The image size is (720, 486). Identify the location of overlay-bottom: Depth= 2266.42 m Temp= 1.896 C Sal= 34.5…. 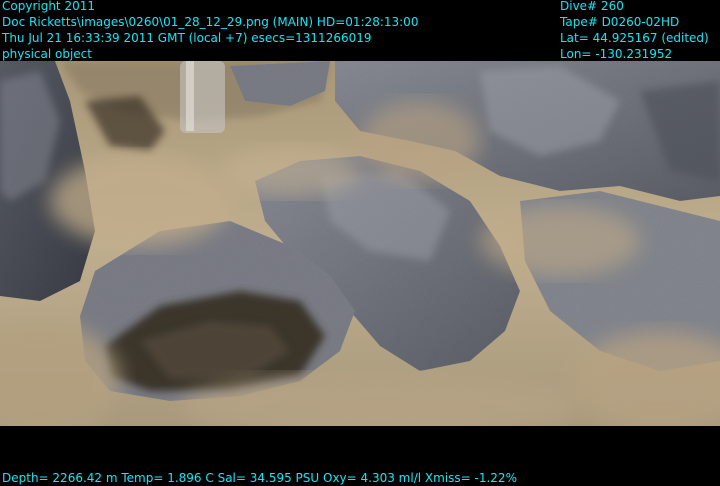
(259, 478).